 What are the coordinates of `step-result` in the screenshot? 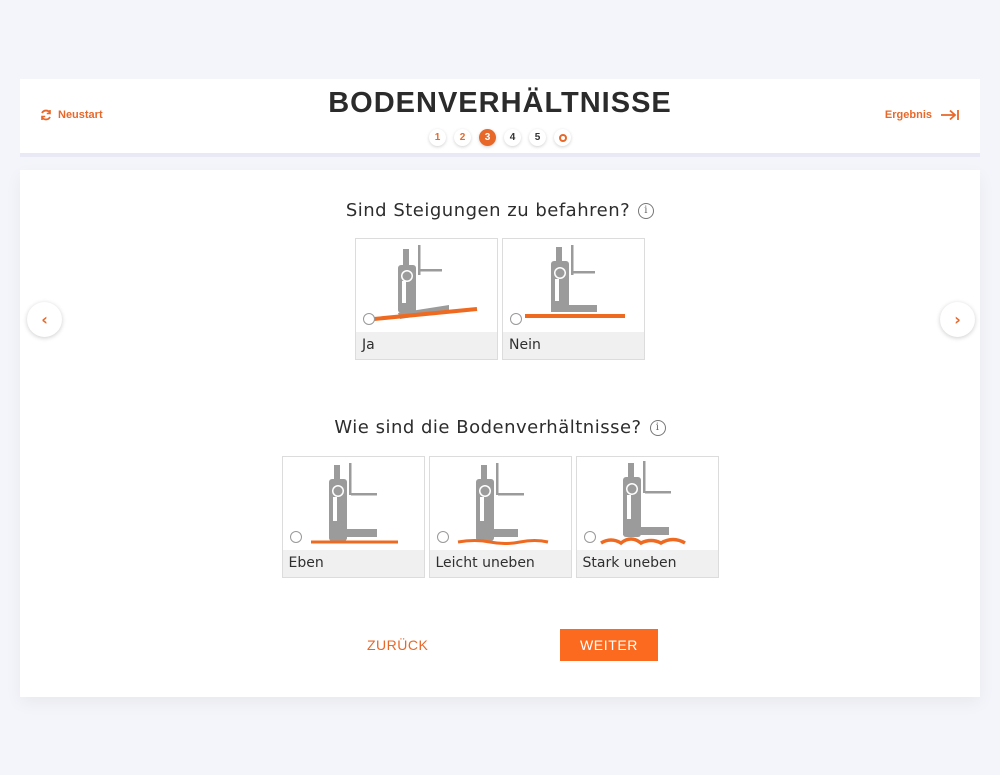 It's located at (562, 137).